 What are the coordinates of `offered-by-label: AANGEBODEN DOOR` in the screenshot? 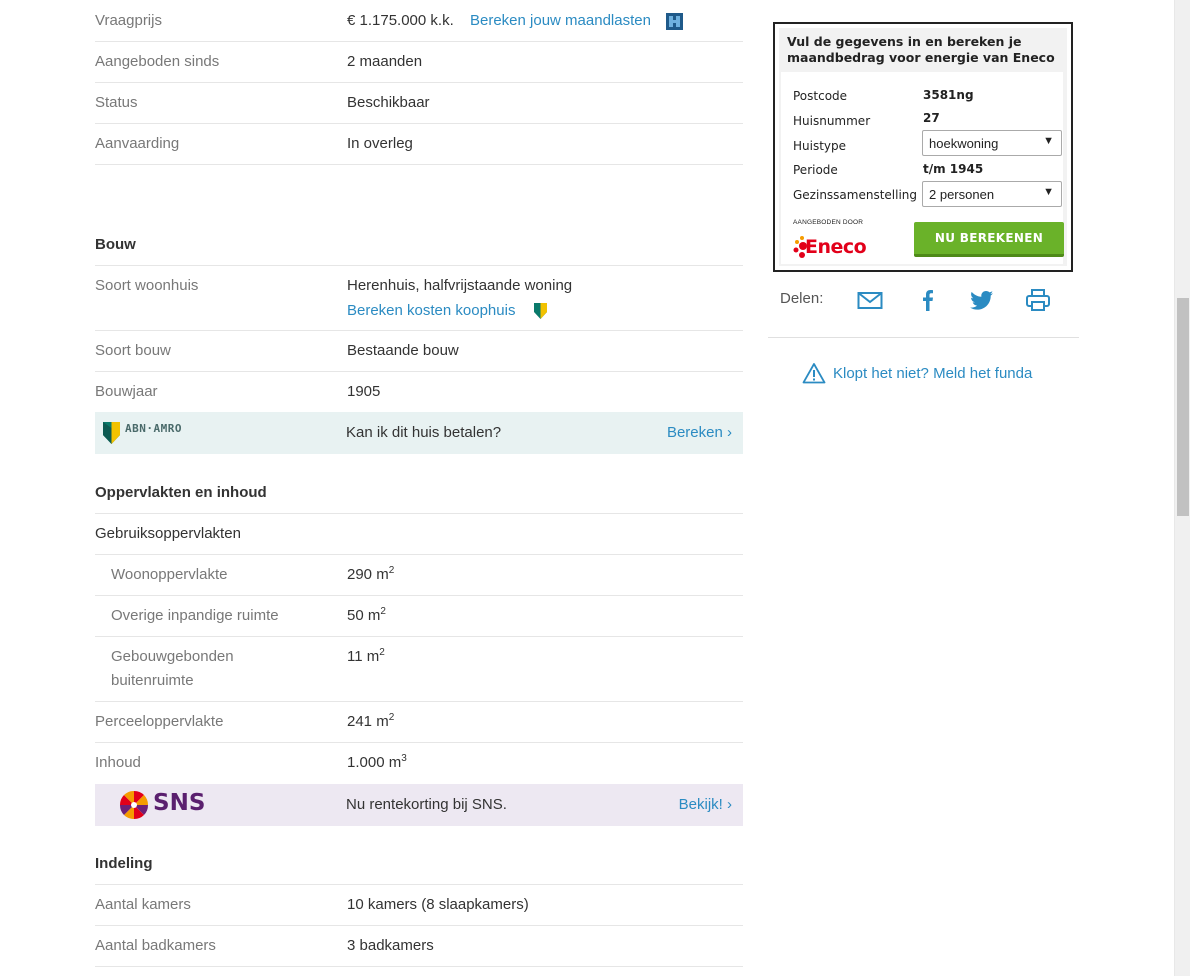 It's located at (828, 222).